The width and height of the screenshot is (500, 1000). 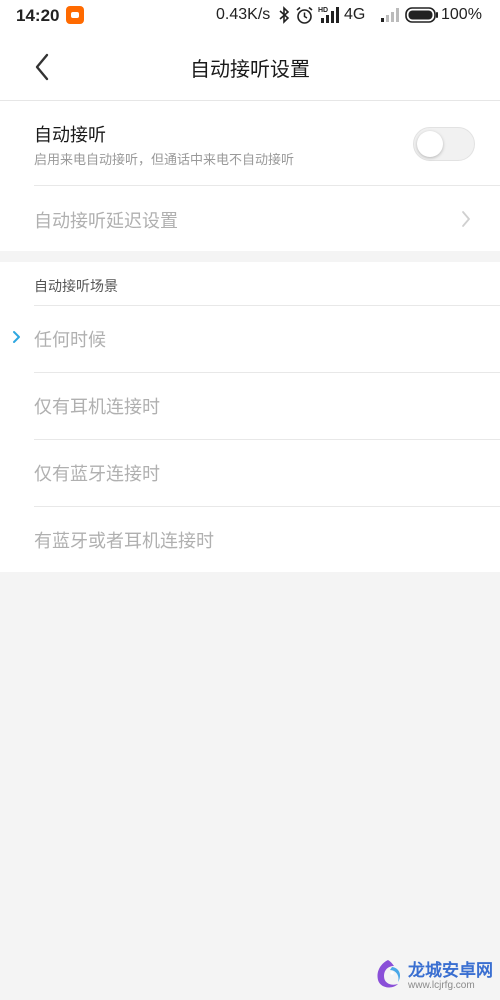 I want to click on auto-answer-toggle, so click(x=444, y=144).